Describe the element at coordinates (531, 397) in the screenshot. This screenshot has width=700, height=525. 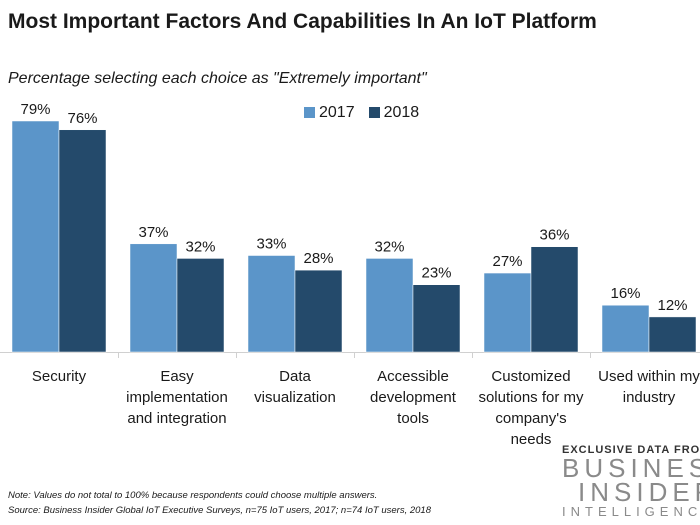
I see `category-label-line: solutions for my` at that location.